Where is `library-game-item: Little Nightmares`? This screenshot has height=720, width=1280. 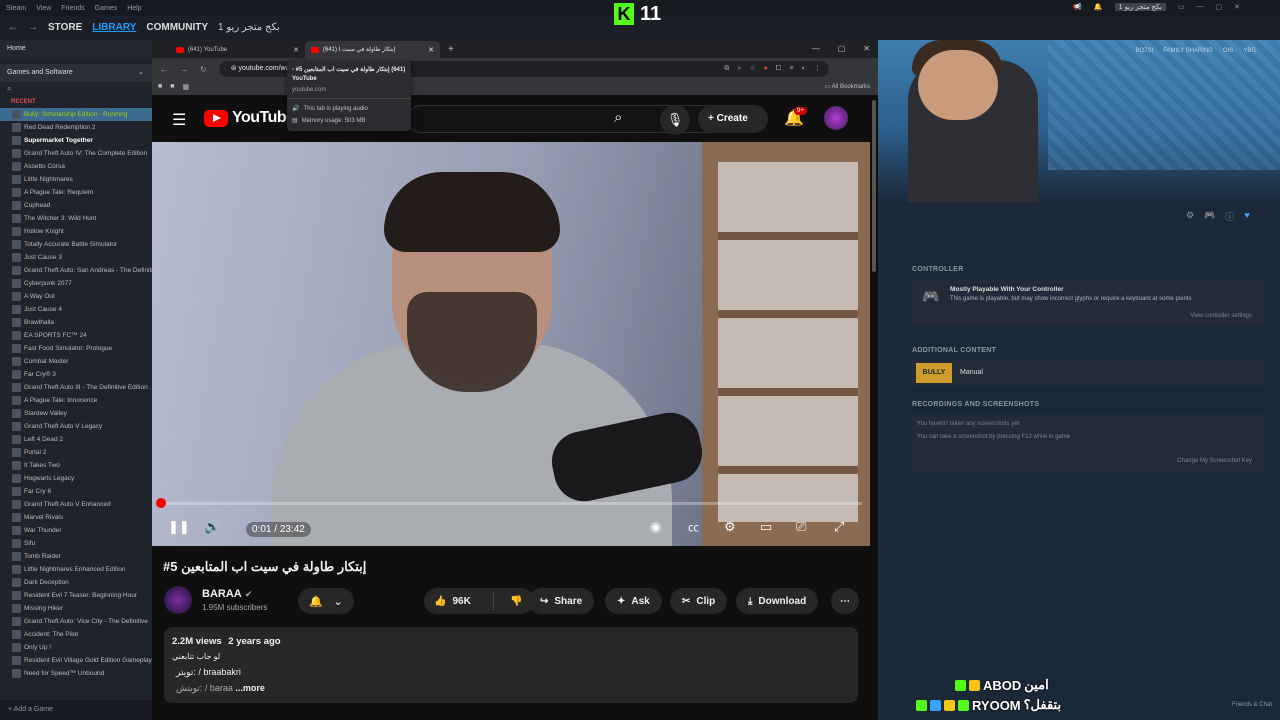 library-game-item: Little Nightmares is located at coordinates (76, 179).